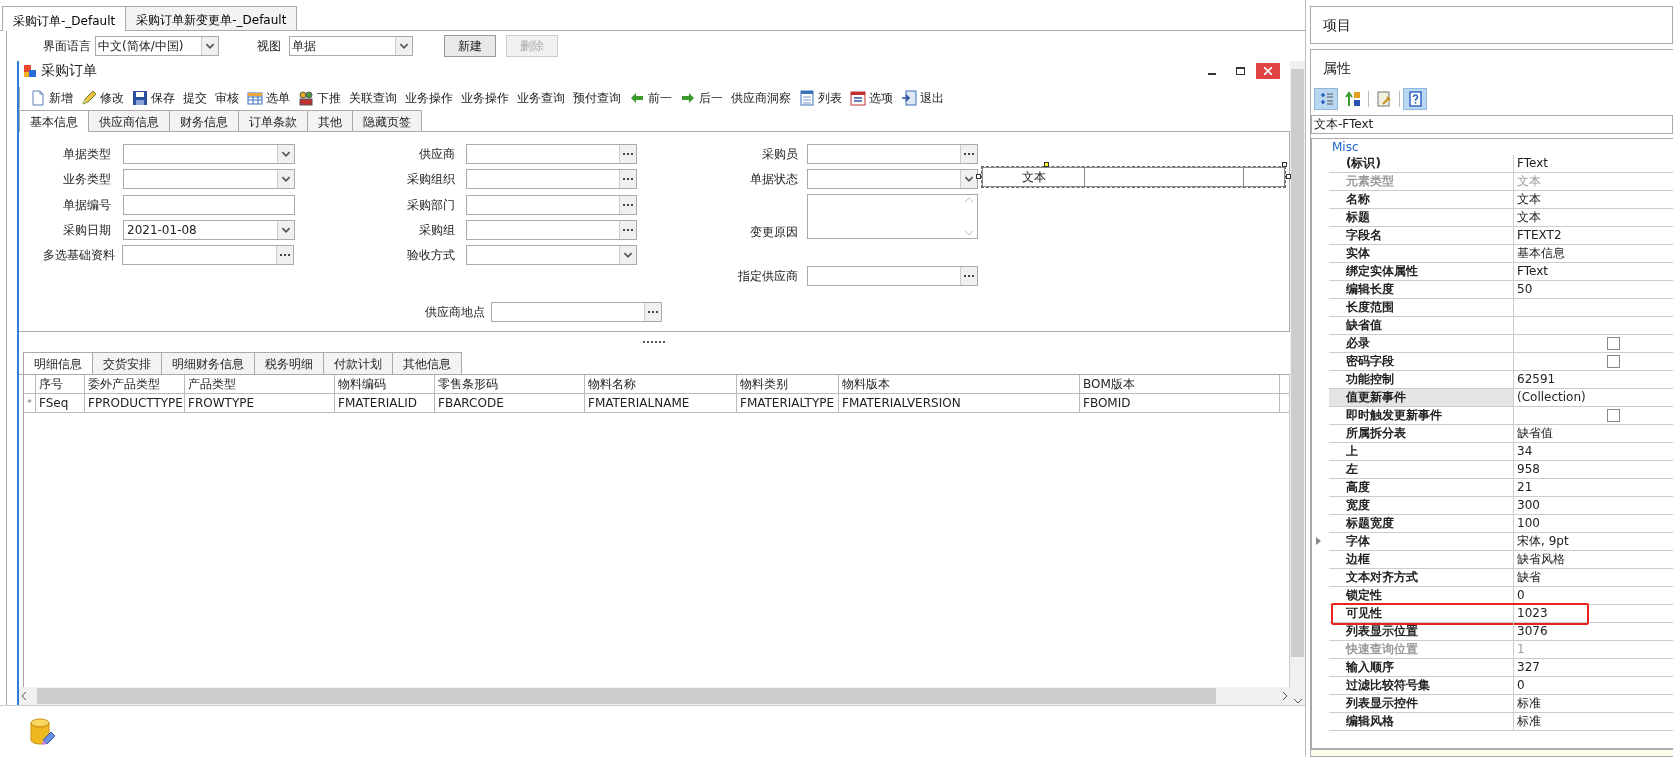 This screenshot has height=757, width=1673. I want to click on splitter-grip-icon, so click(654, 342).